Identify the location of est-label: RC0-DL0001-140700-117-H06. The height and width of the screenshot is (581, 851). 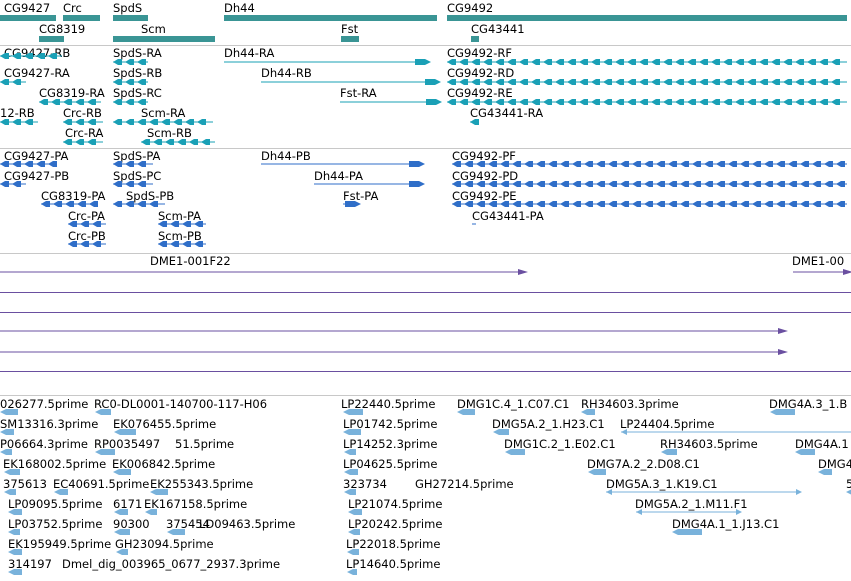
(181, 404).